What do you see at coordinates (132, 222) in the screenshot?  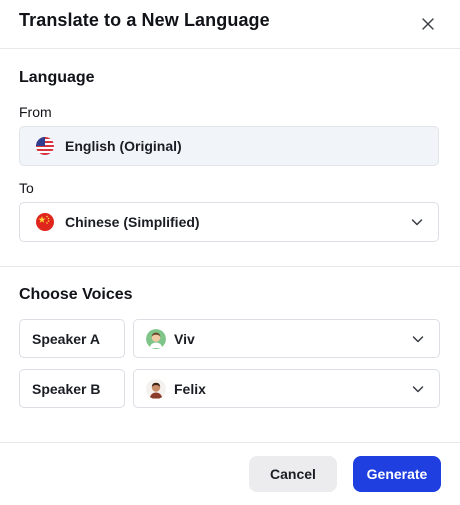 I see `to-language-value: Chinese (Simplified)` at bounding box center [132, 222].